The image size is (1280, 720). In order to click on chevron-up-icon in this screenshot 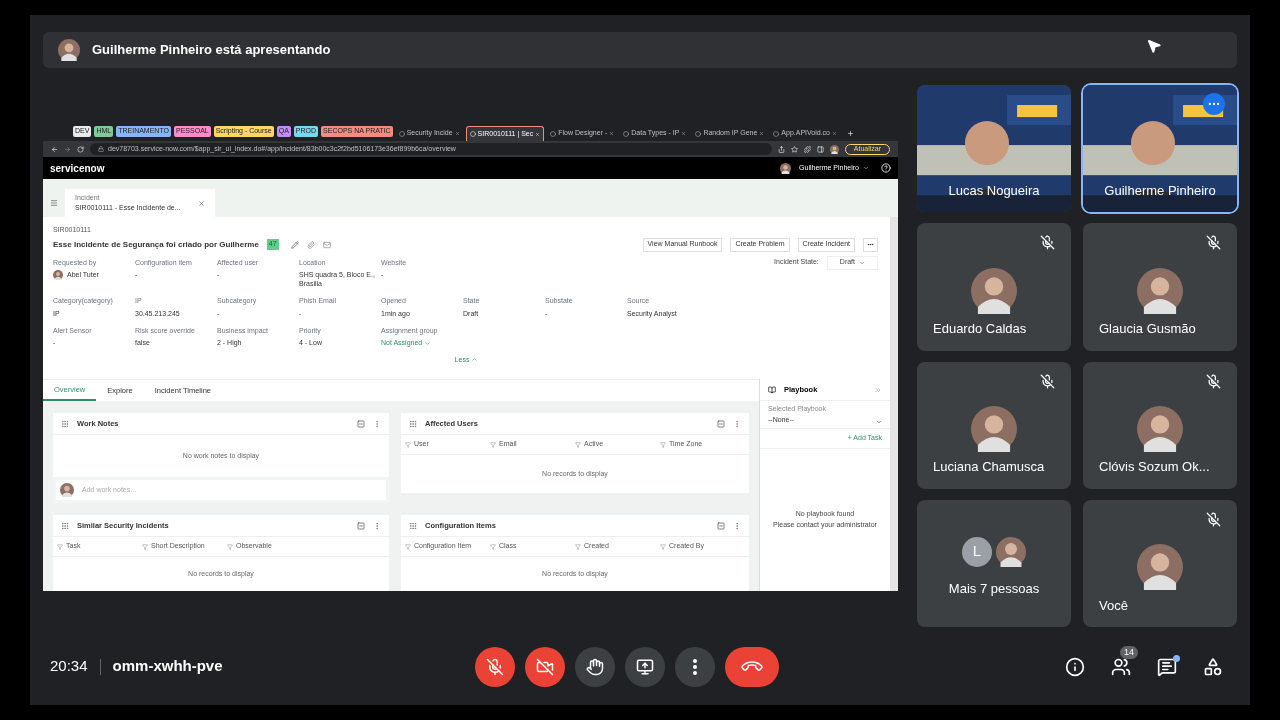, I will do `click(475, 360)`.